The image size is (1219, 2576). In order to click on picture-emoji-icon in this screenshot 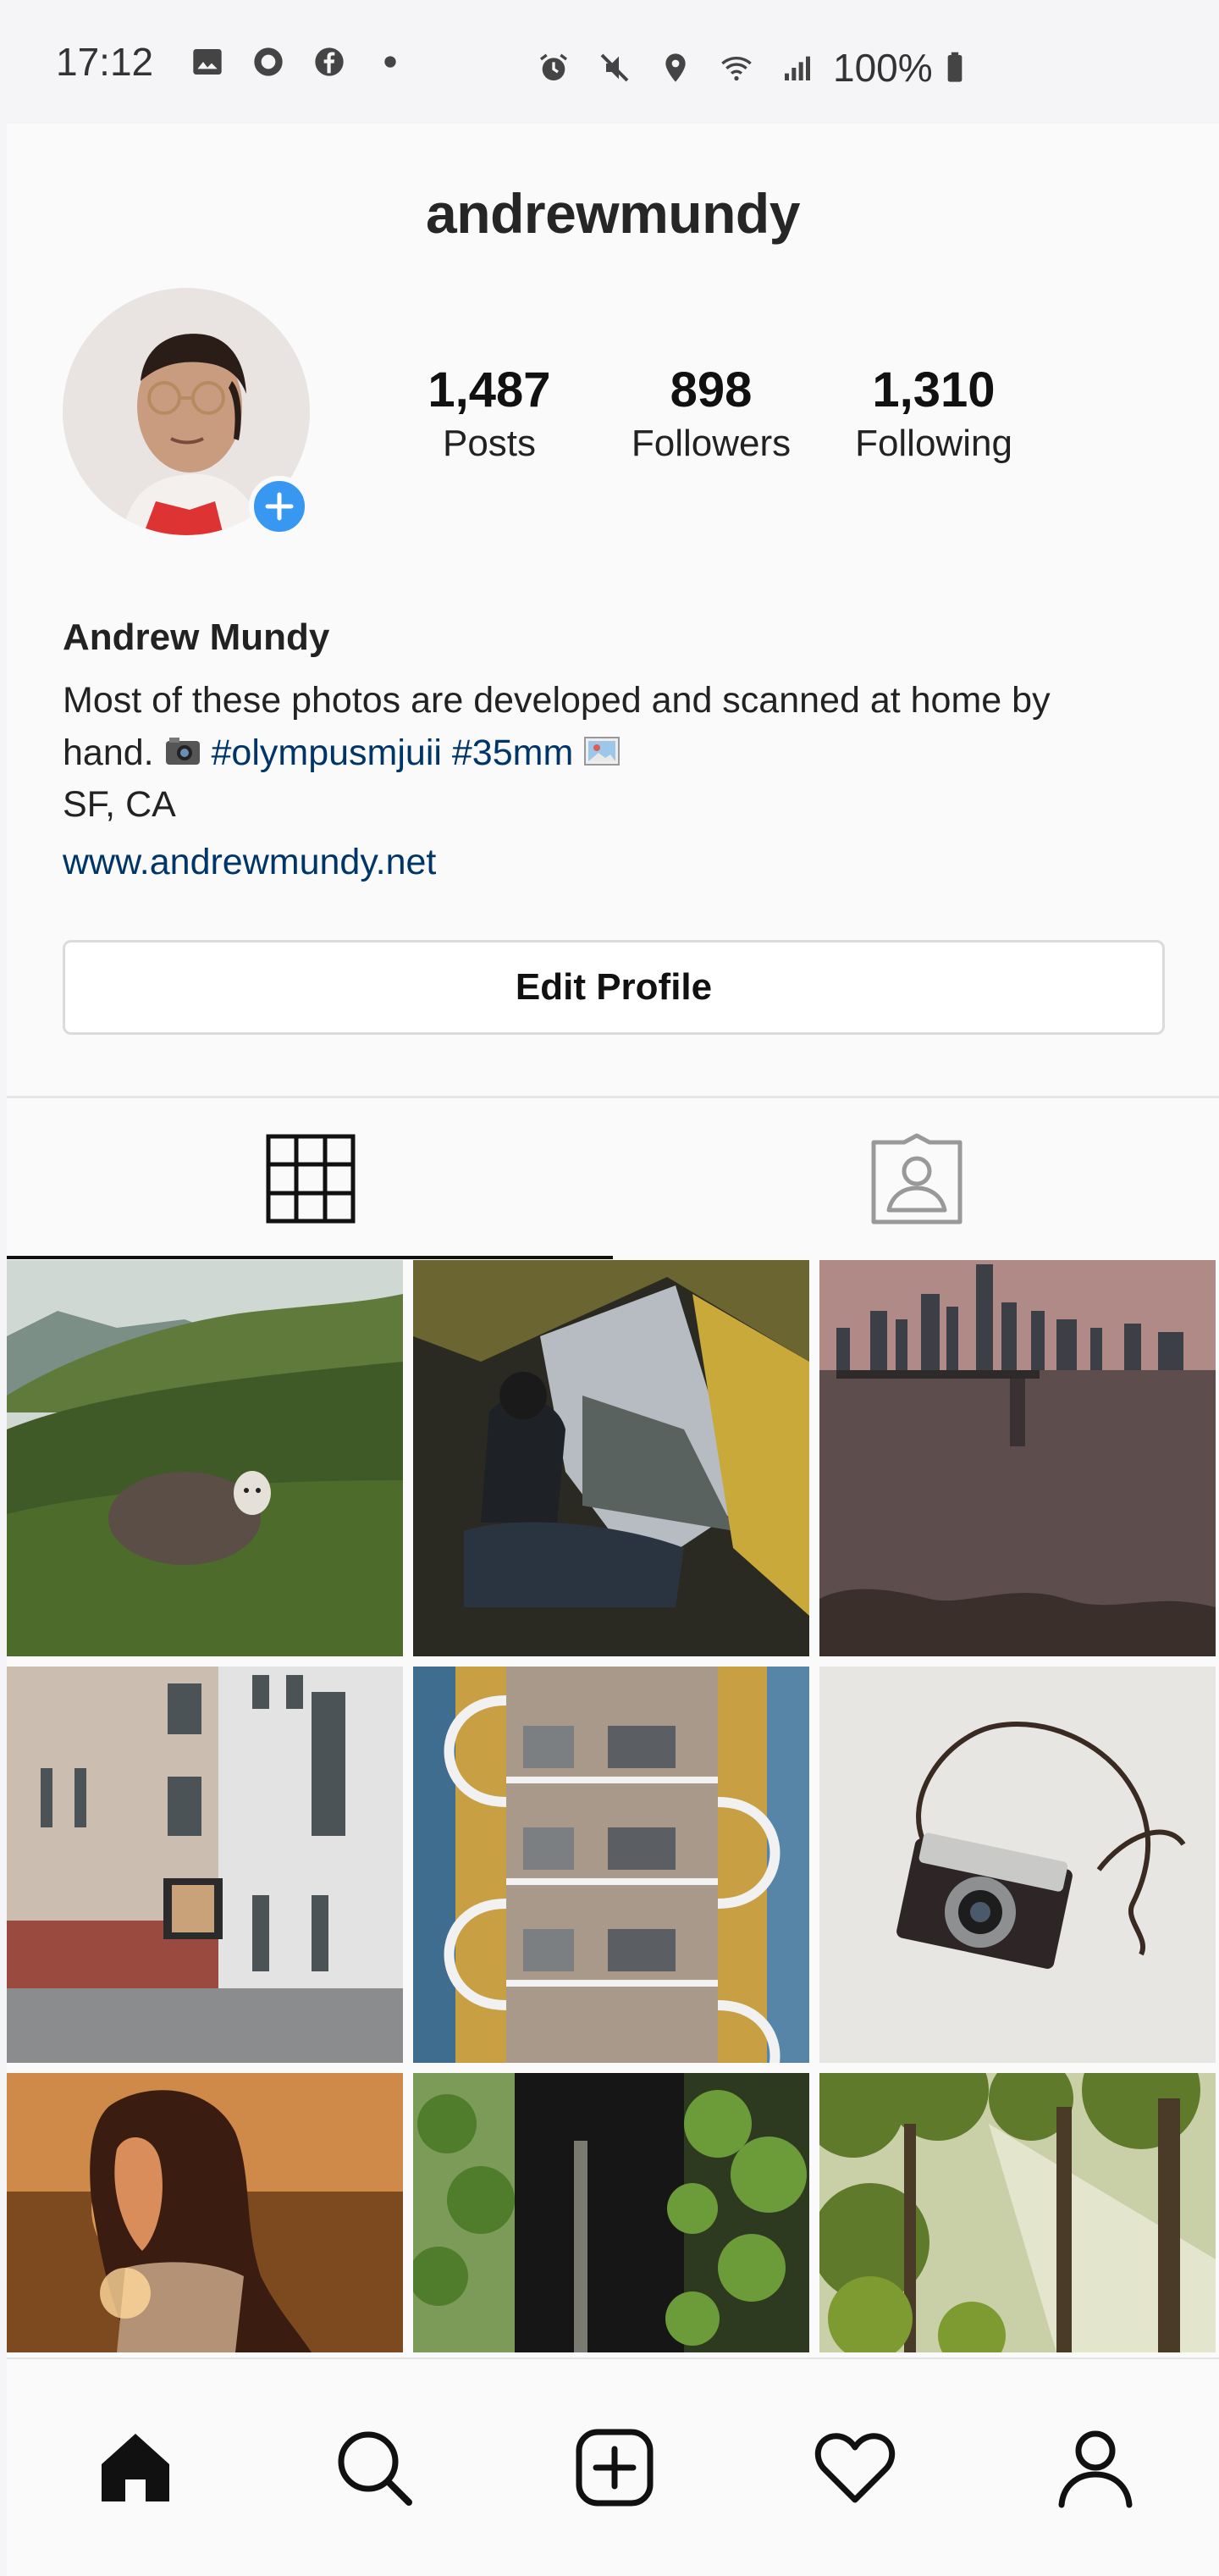, I will do `click(602, 752)`.